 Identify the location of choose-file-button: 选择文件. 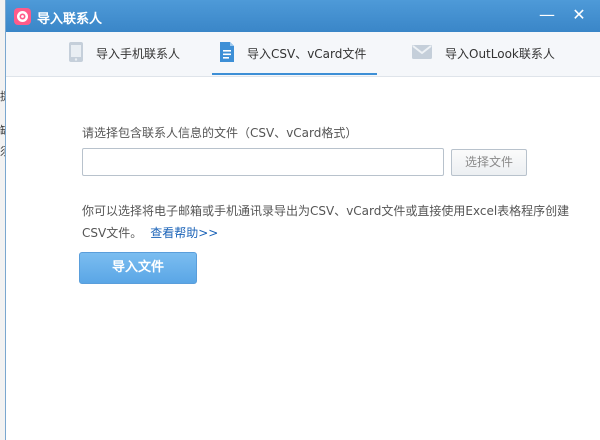
(489, 162).